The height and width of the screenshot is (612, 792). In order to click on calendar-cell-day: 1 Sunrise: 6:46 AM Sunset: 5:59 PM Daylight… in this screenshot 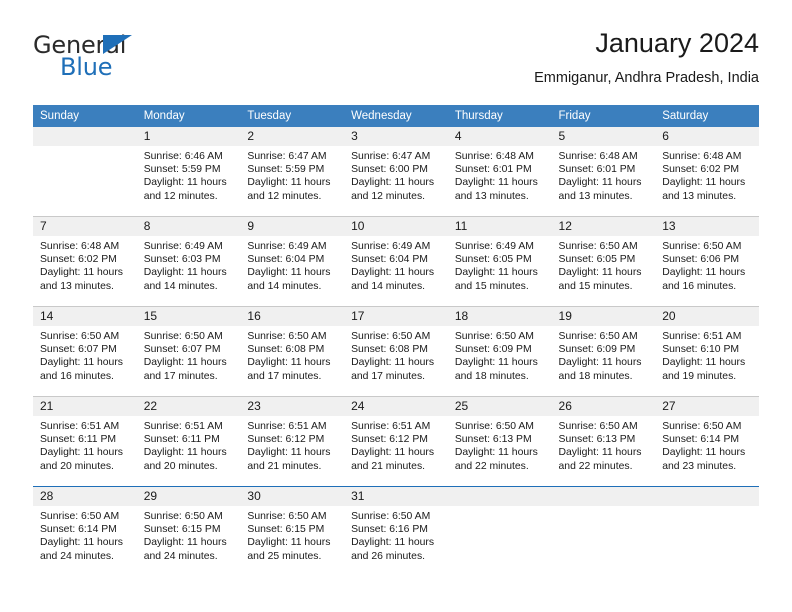, I will do `click(188, 172)`.